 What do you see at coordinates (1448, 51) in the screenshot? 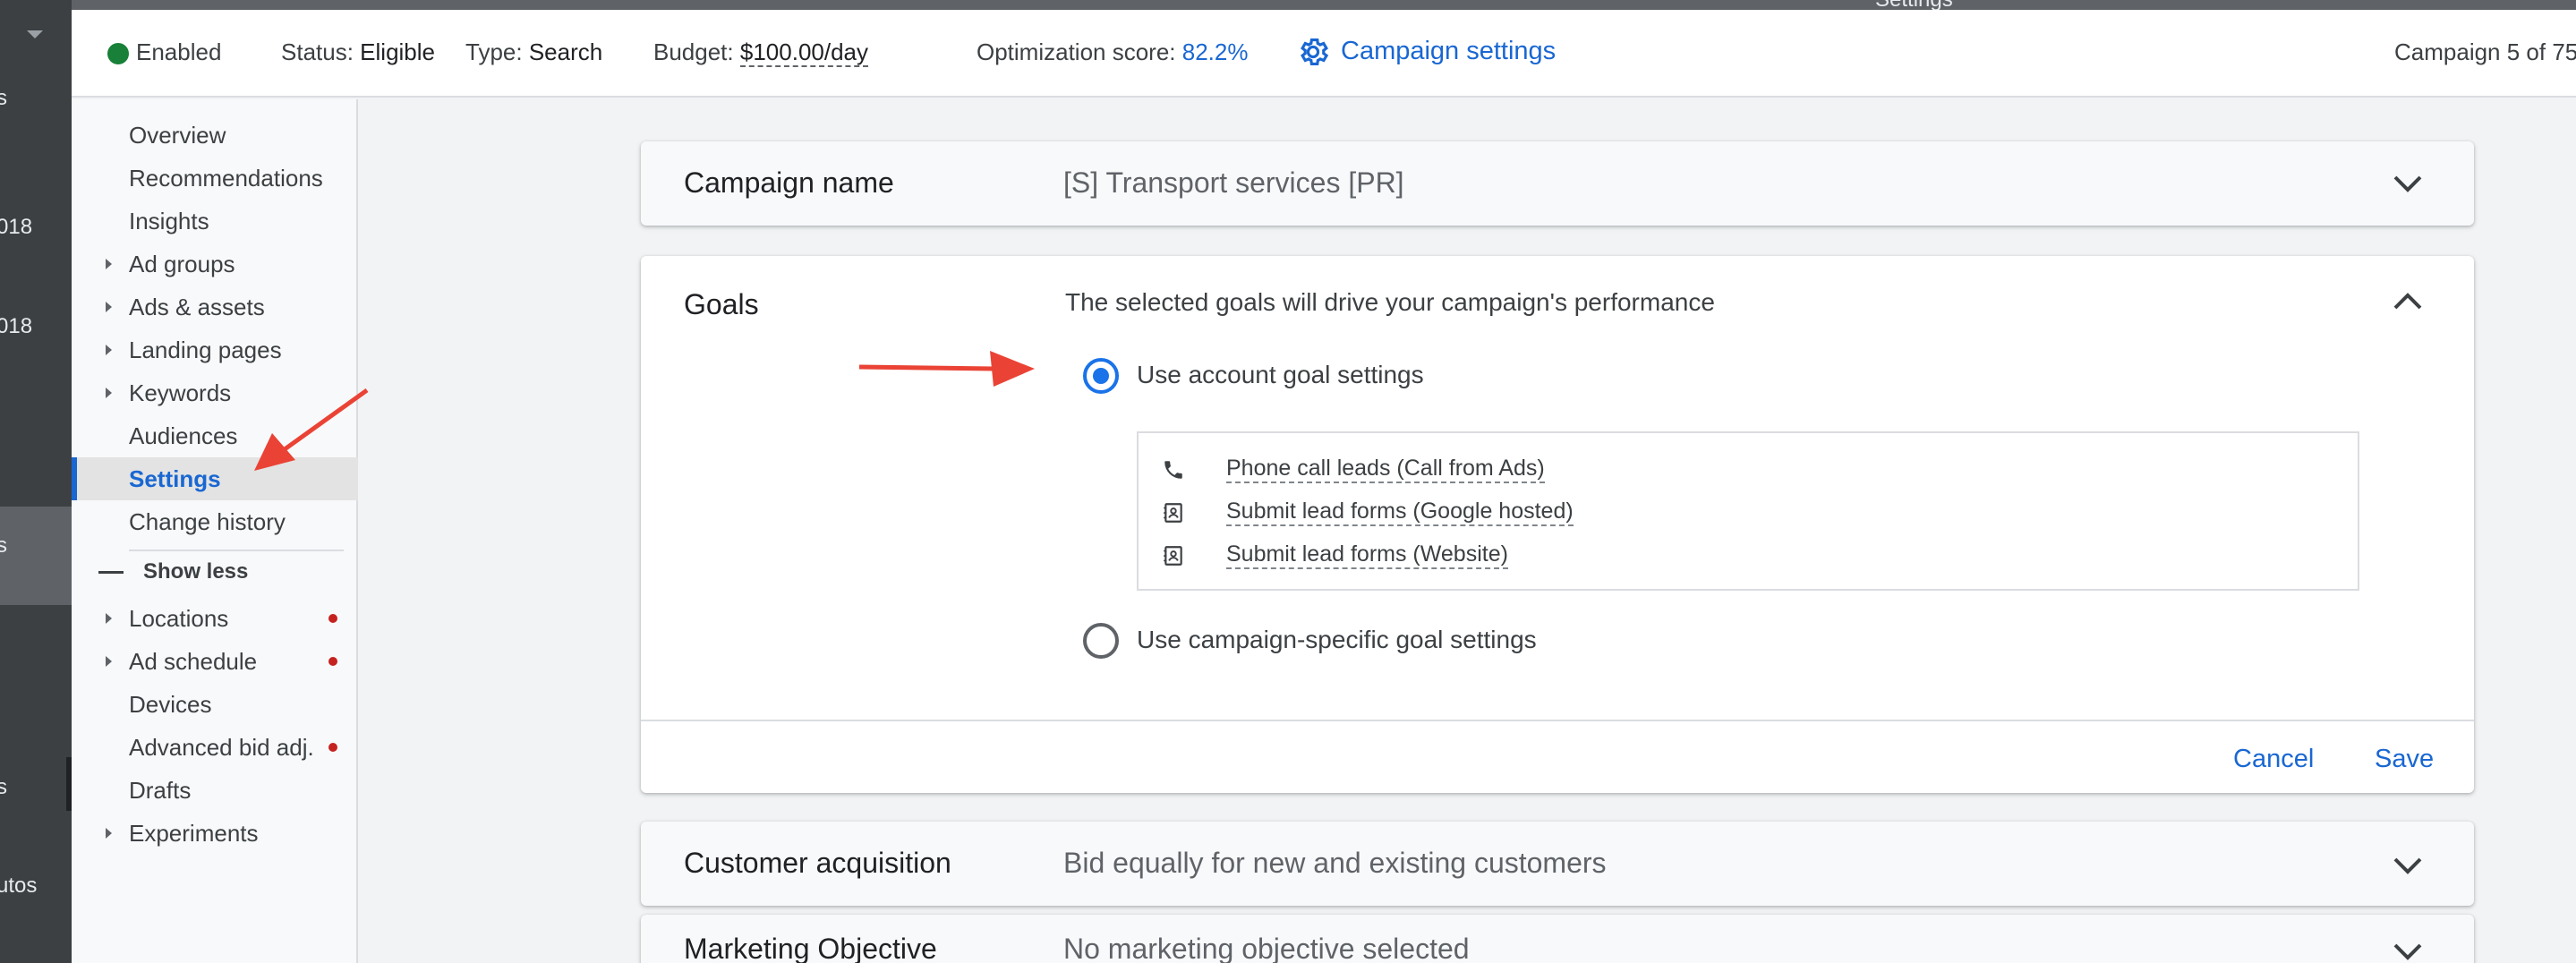
I see `campaign-settings-link: Campaign settings` at bounding box center [1448, 51].